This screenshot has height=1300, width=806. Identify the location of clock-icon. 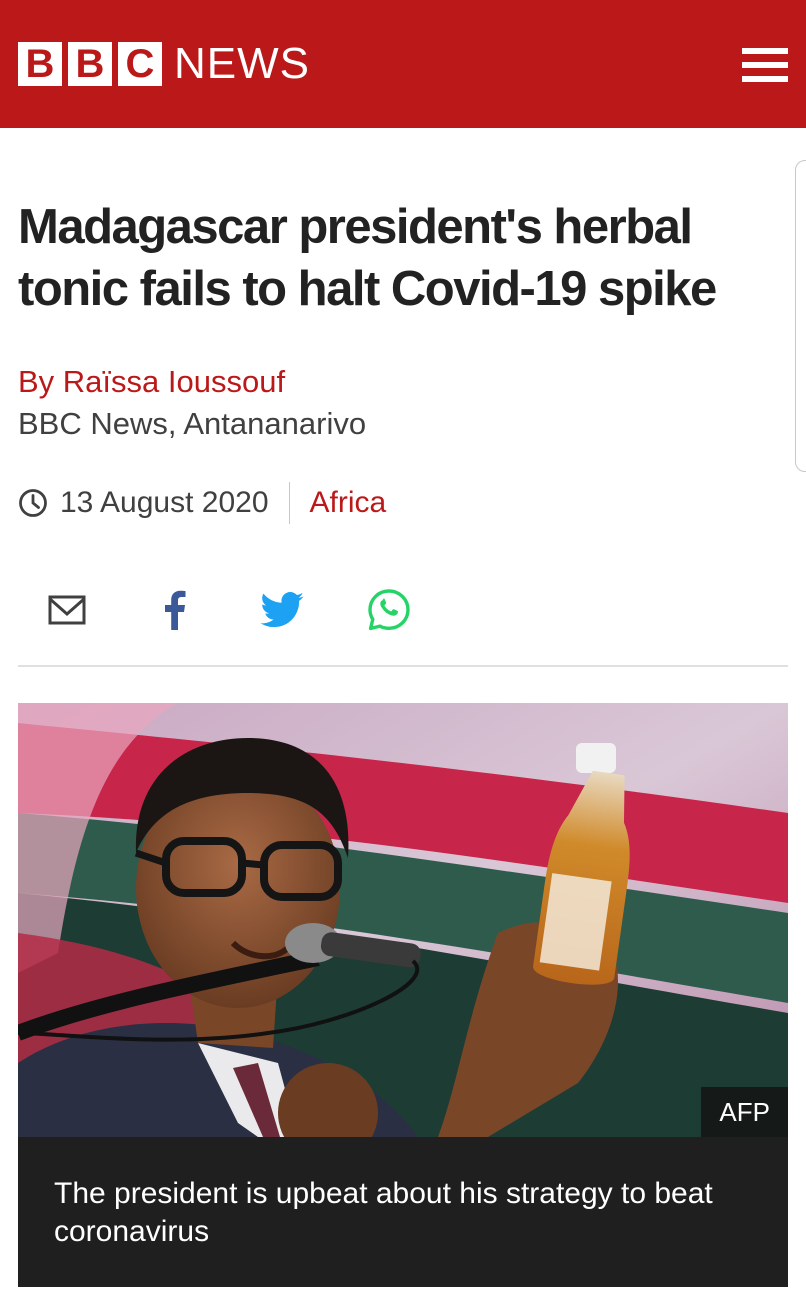
(33, 503).